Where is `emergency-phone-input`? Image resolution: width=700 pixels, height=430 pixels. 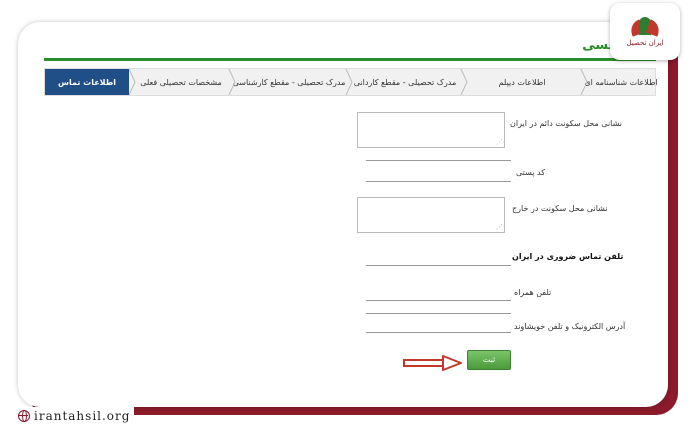 emergency-phone-input is located at coordinates (438, 265).